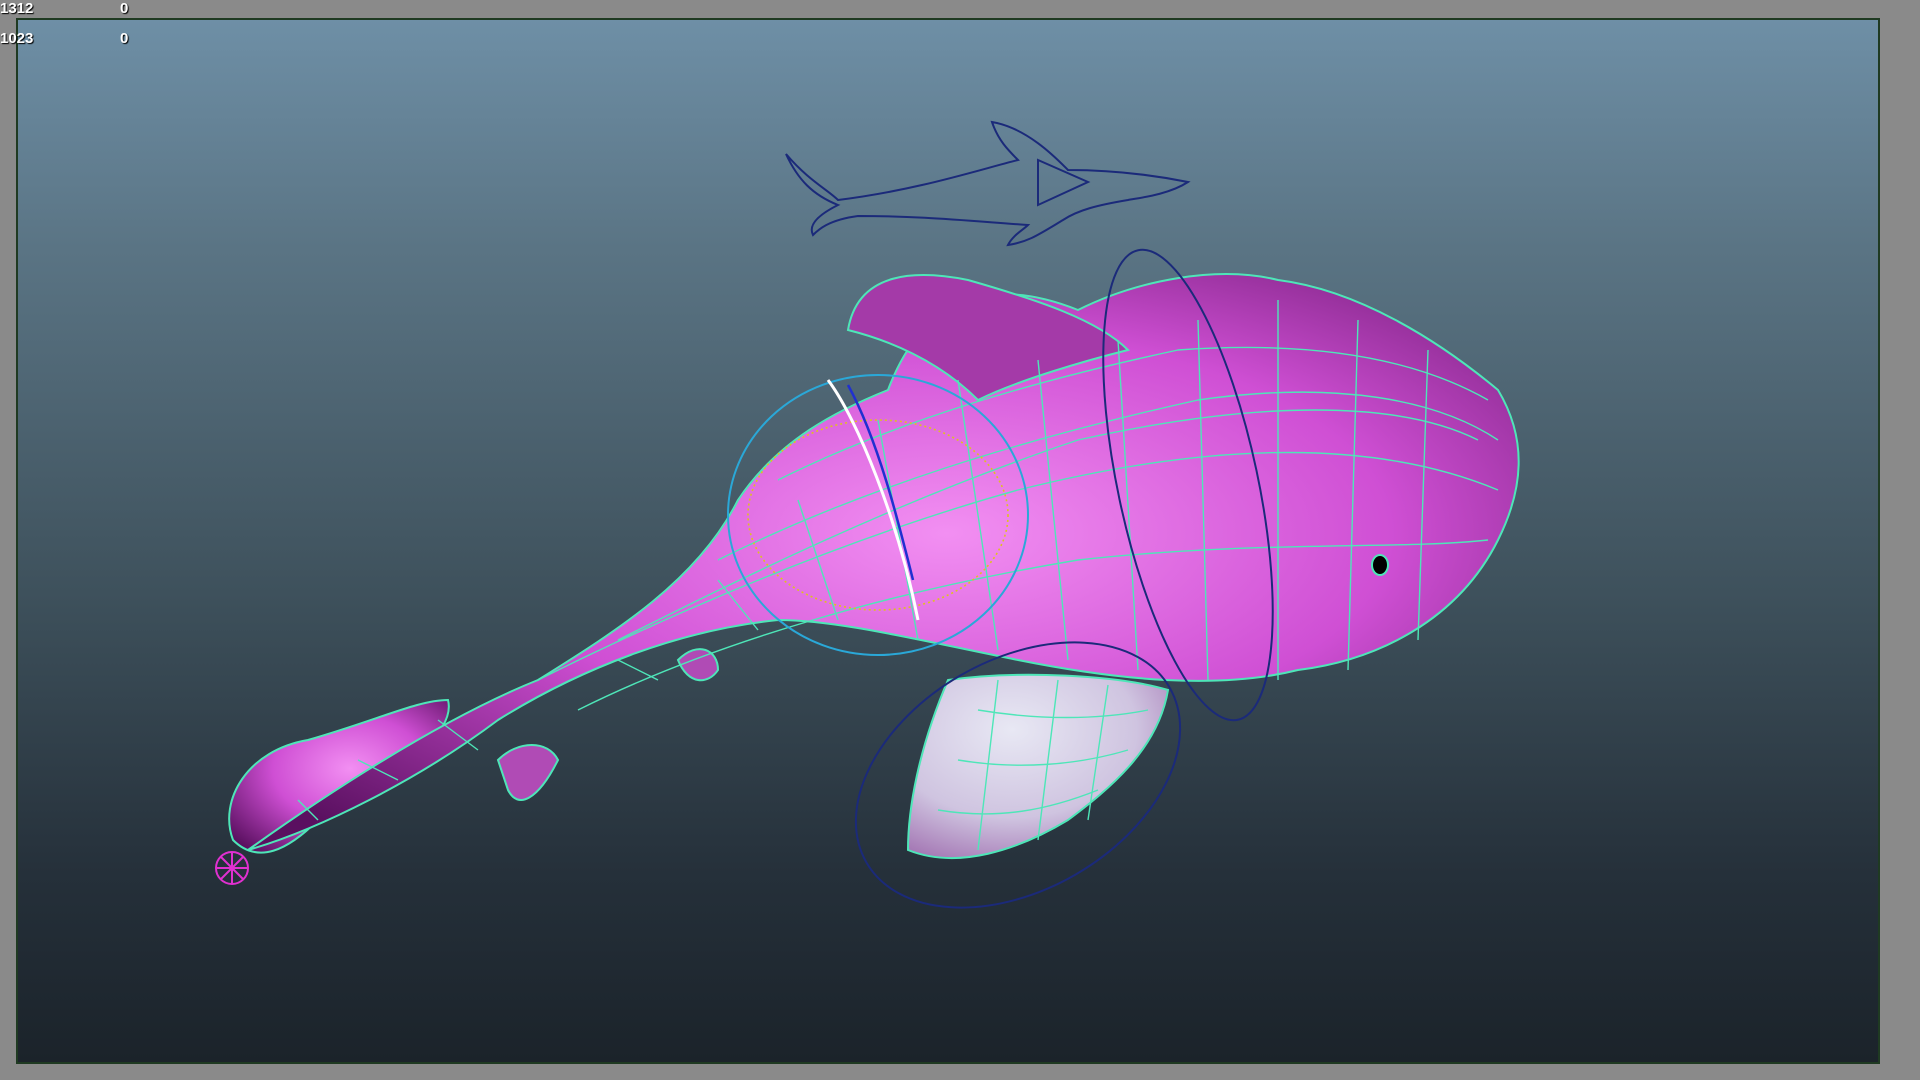  I want to click on hud-overlay: 1312 0 1023 0, so click(100, 28).